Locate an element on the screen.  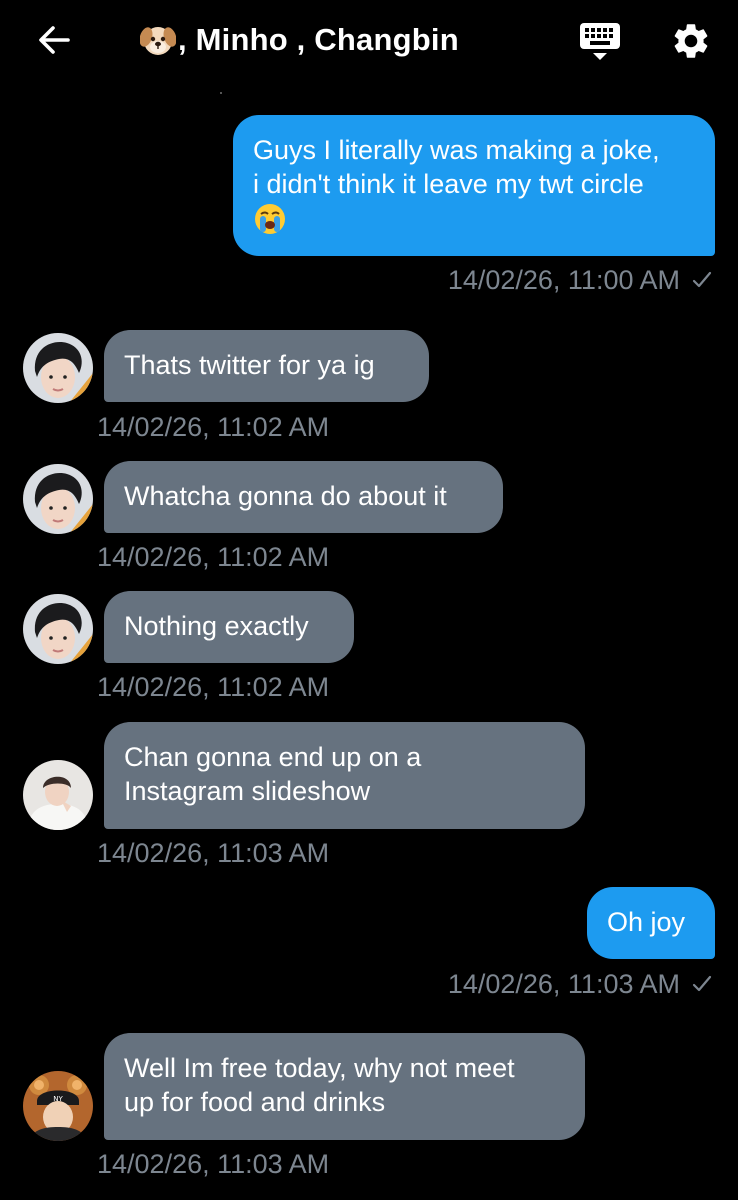
conversation-title: , Minho , Changbin is located at coordinates (299, 40).